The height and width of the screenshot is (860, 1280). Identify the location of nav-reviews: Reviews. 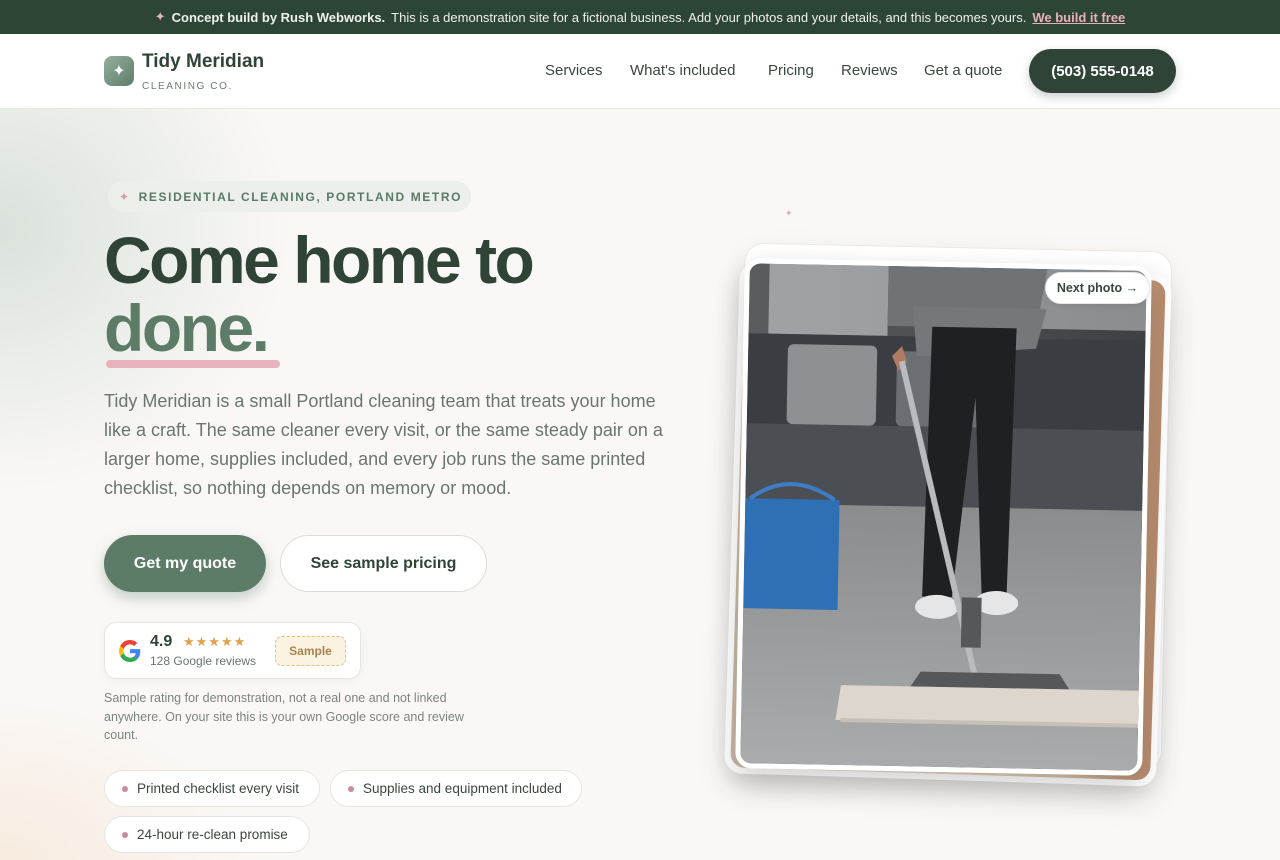
(869, 70).